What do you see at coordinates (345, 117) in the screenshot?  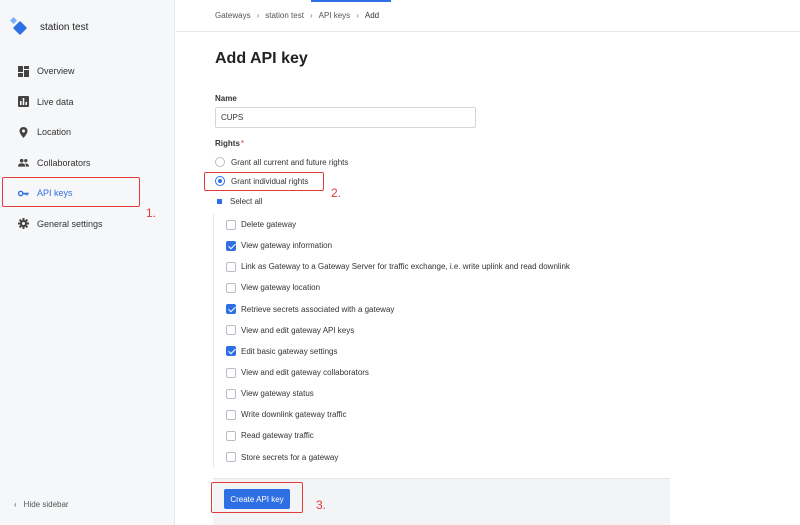 I see `name-input` at bounding box center [345, 117].